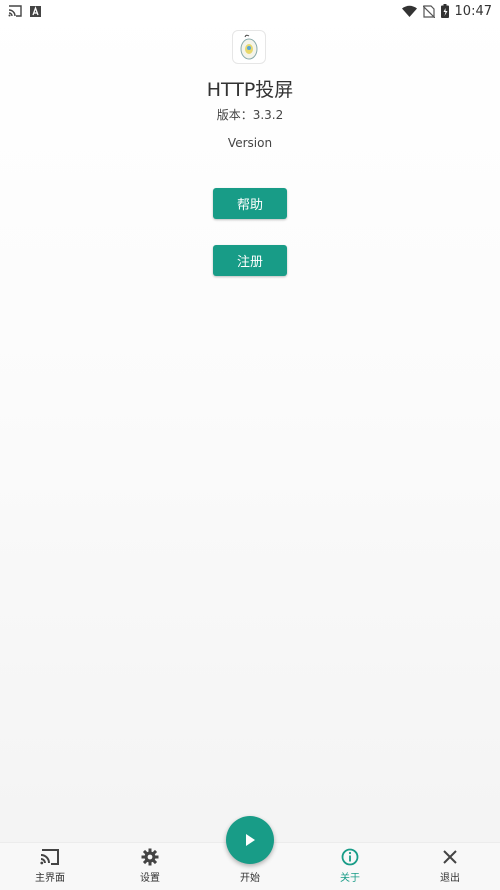  I want to click on close-icon, so click(450, 857).